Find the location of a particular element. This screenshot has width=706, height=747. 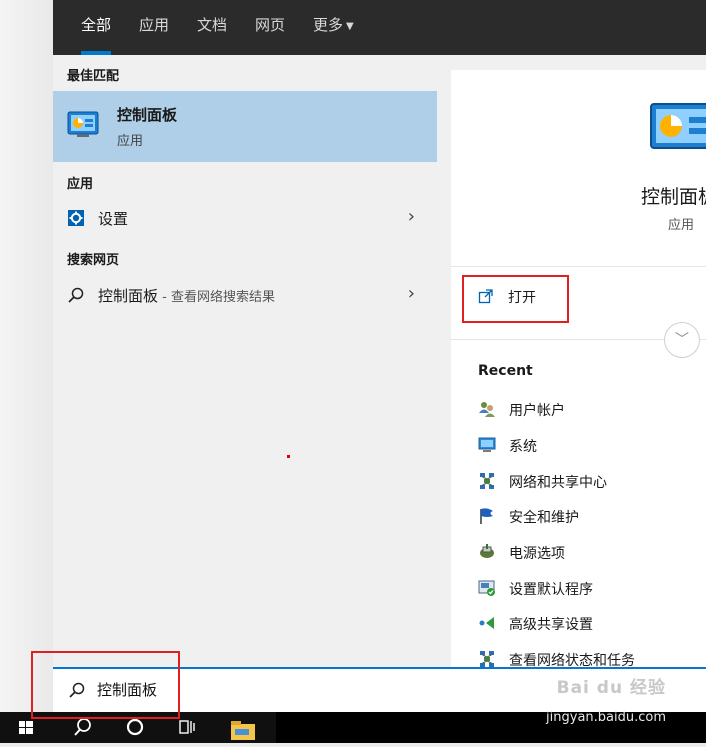

file-explorer-button is located at coordinates (242, 727).